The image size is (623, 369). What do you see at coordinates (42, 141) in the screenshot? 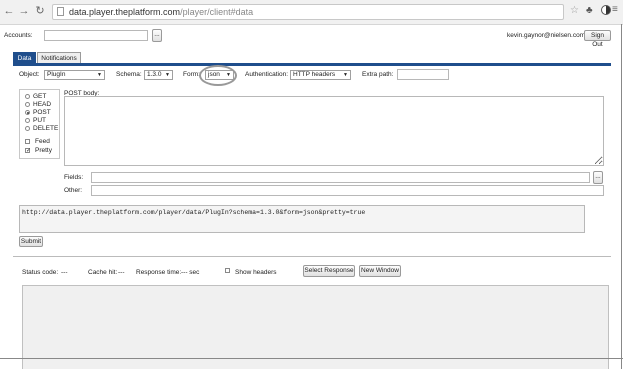
I see `feed-label: Feed` at bounding box center [42, 141].